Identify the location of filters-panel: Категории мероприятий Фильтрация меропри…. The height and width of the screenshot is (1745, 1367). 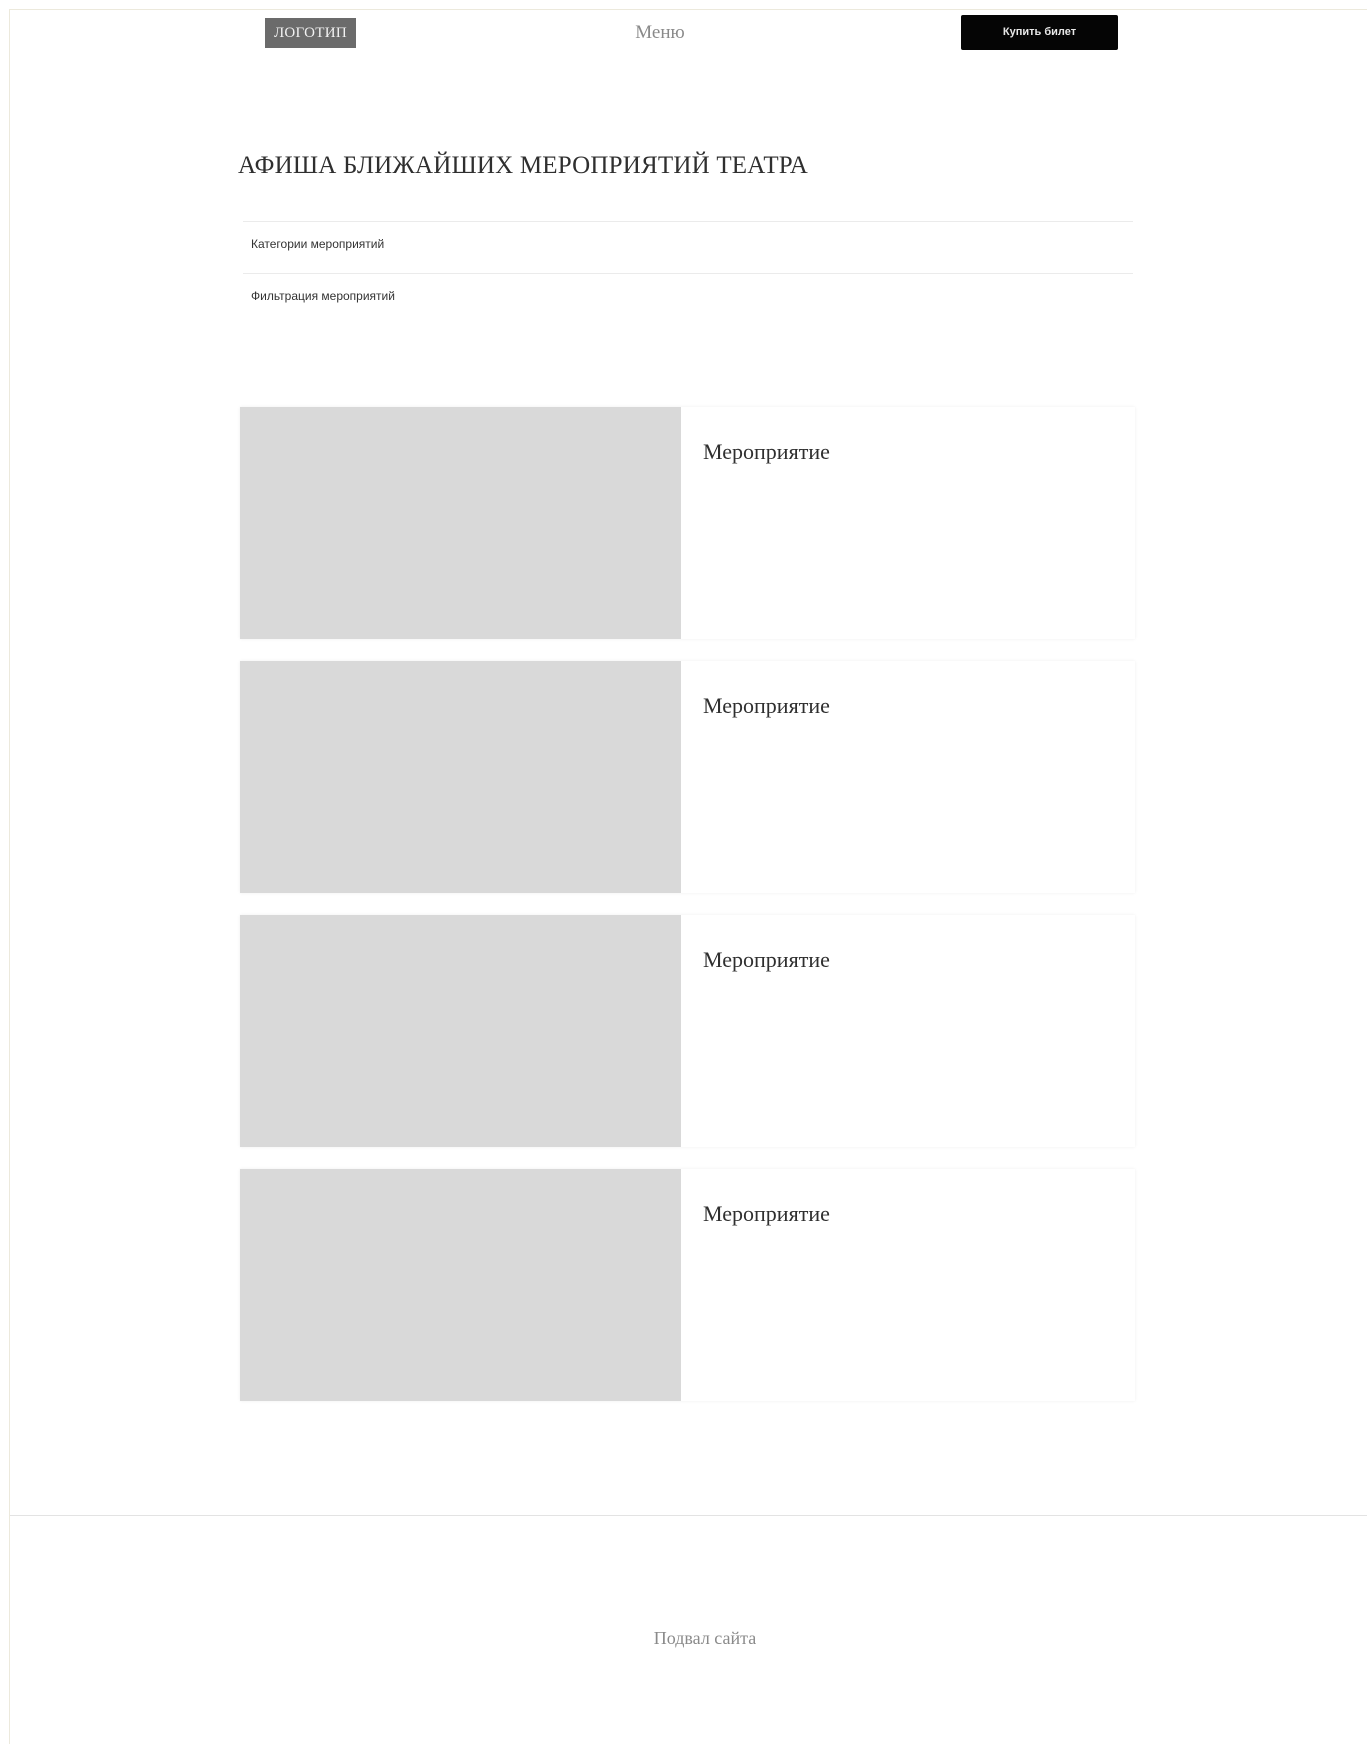
(688, 273).